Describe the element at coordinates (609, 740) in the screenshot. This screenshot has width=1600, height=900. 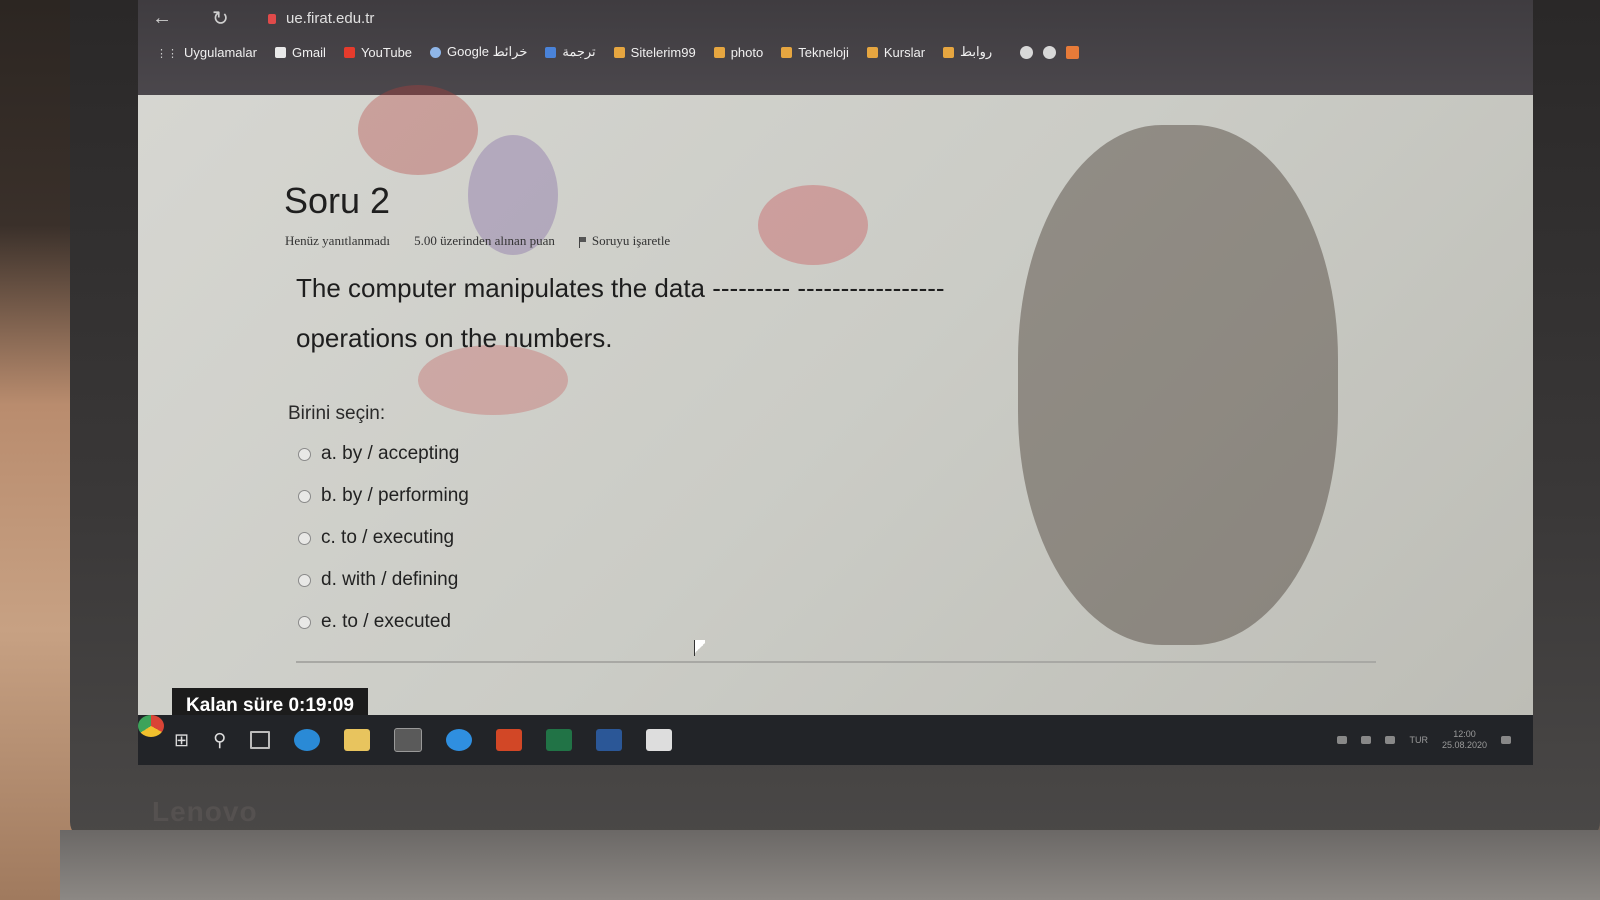
I see `word-icon` at that location.